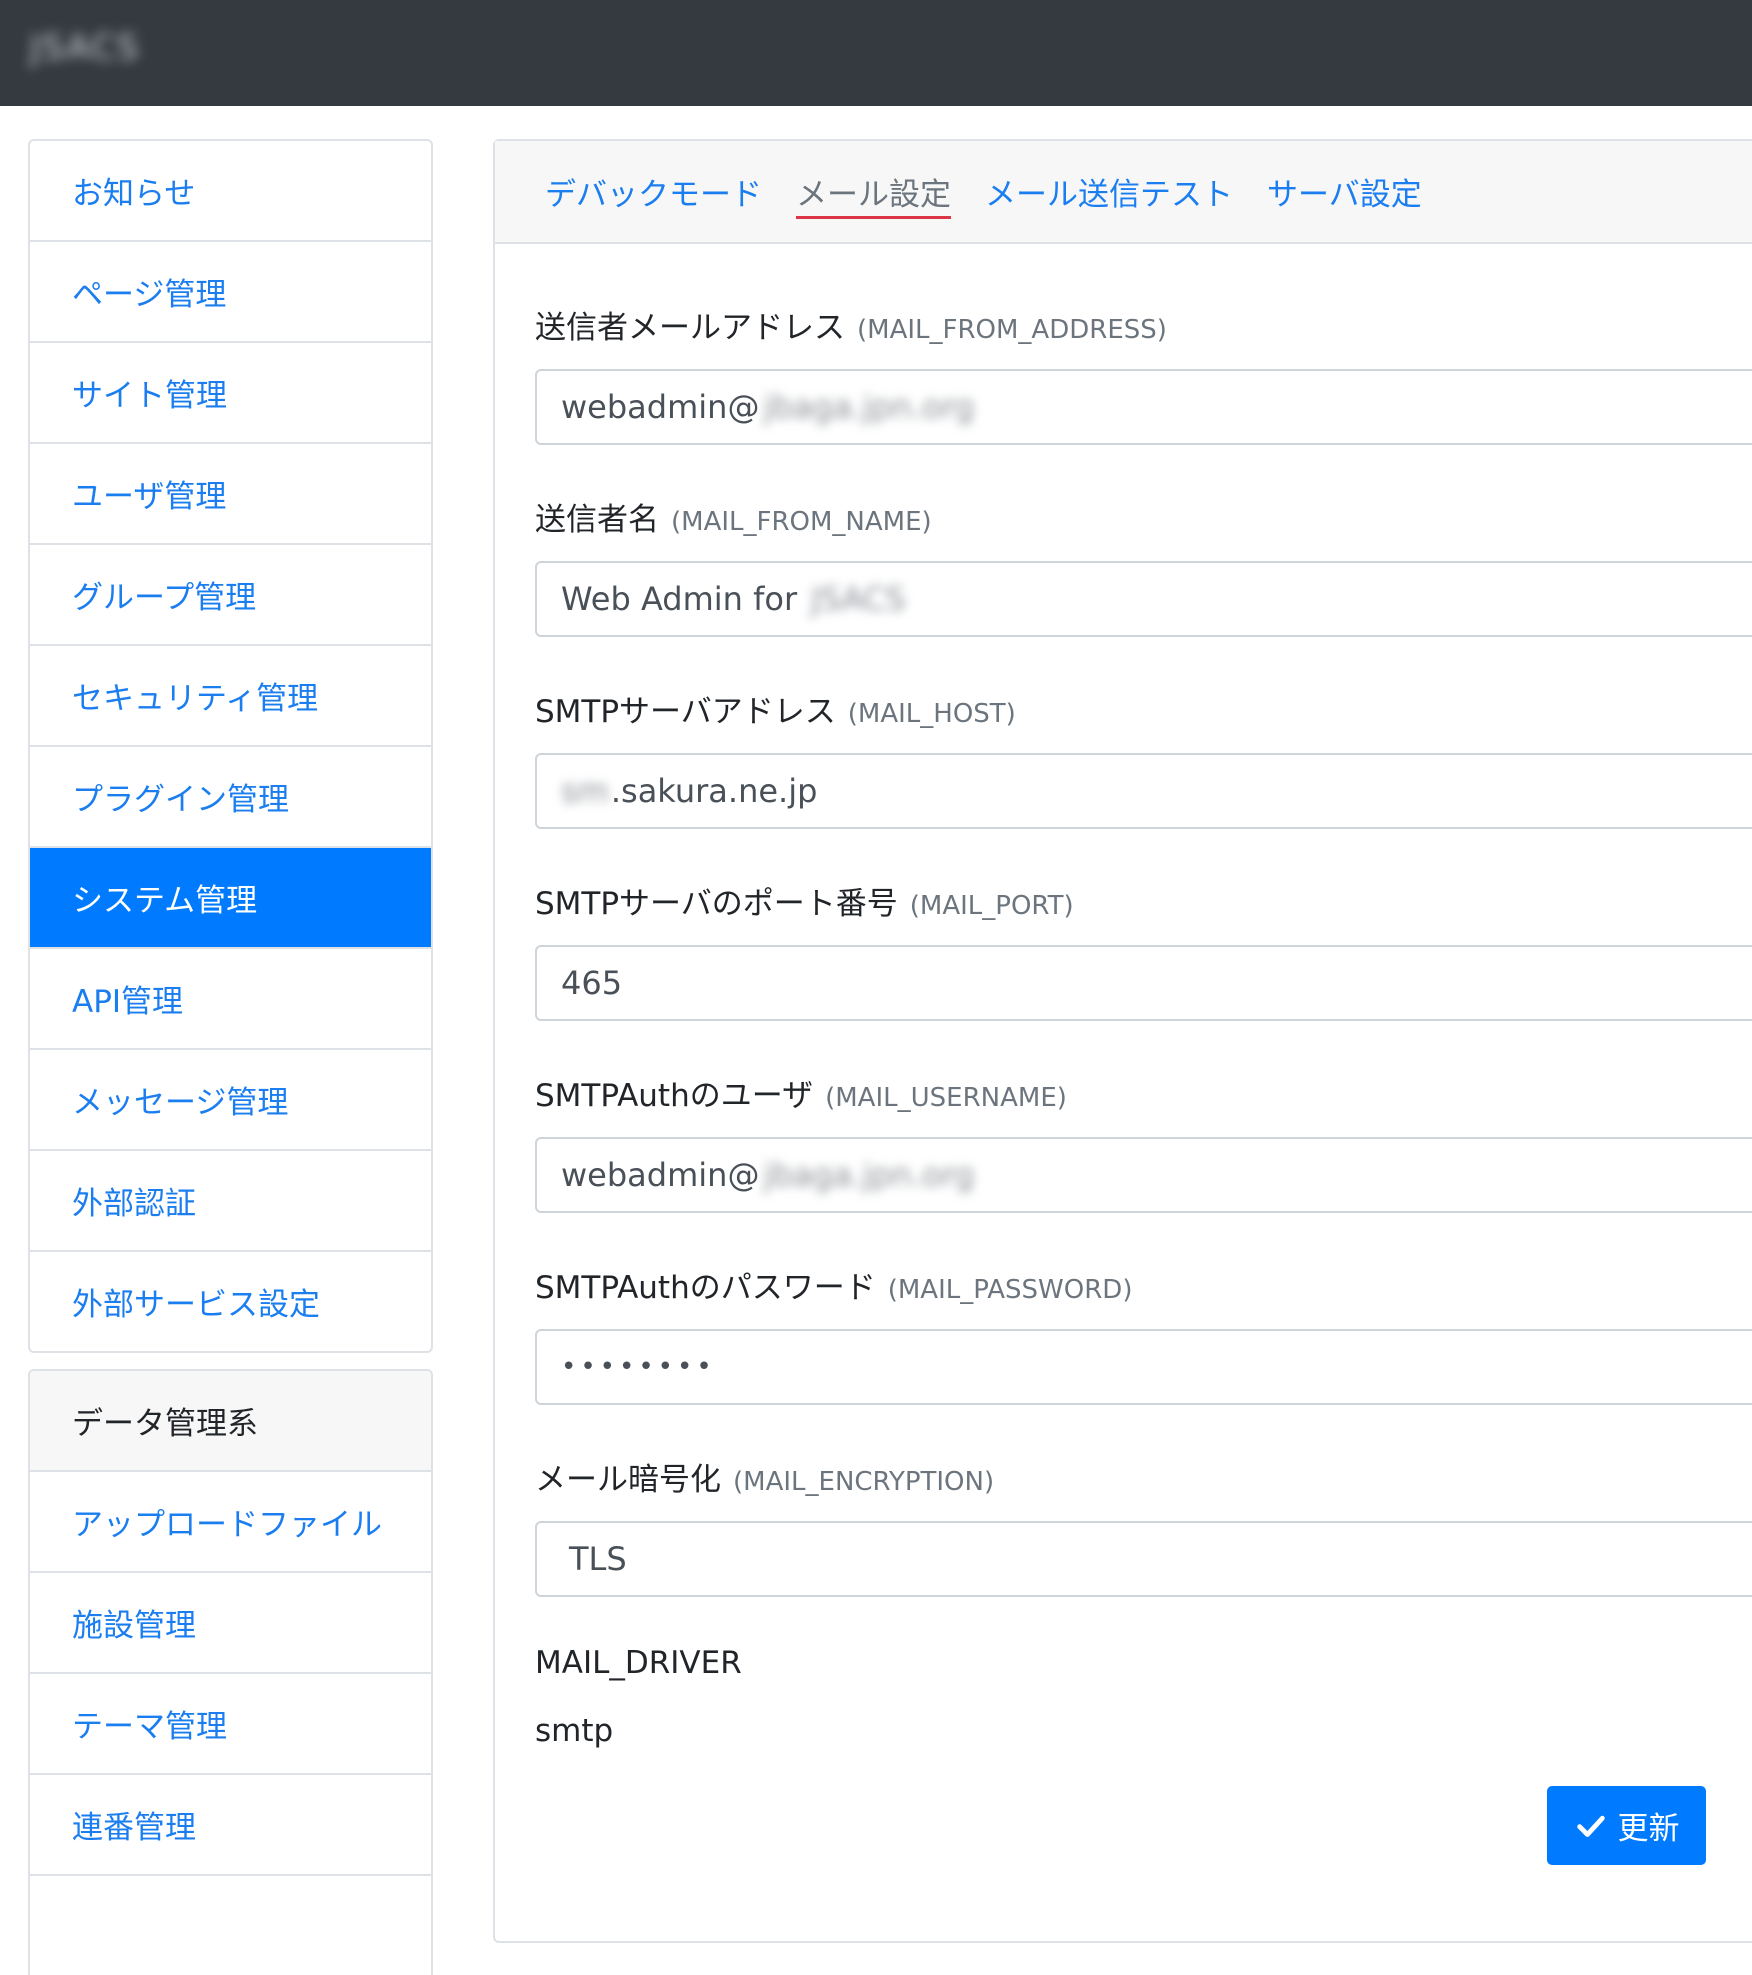 This screenshot has height=1975, width=1752. What do you see at coordinates (230, 1924) in the screenshot?
I see `sidebar-item-more` at bounding box center [230, 1924].